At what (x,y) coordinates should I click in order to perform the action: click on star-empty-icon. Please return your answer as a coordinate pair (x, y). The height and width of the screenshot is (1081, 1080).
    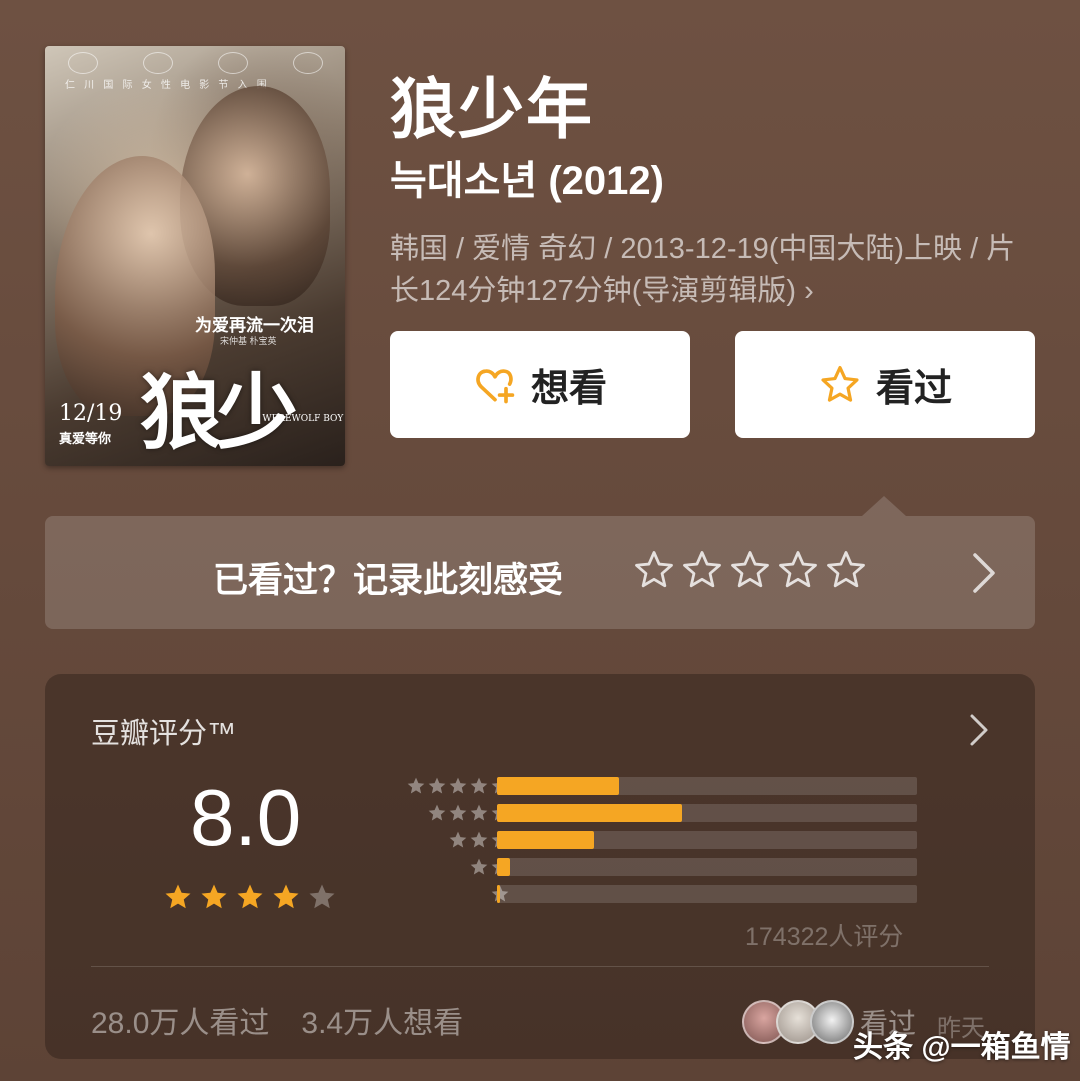
    Looking at the image, I should click on (322, 896).